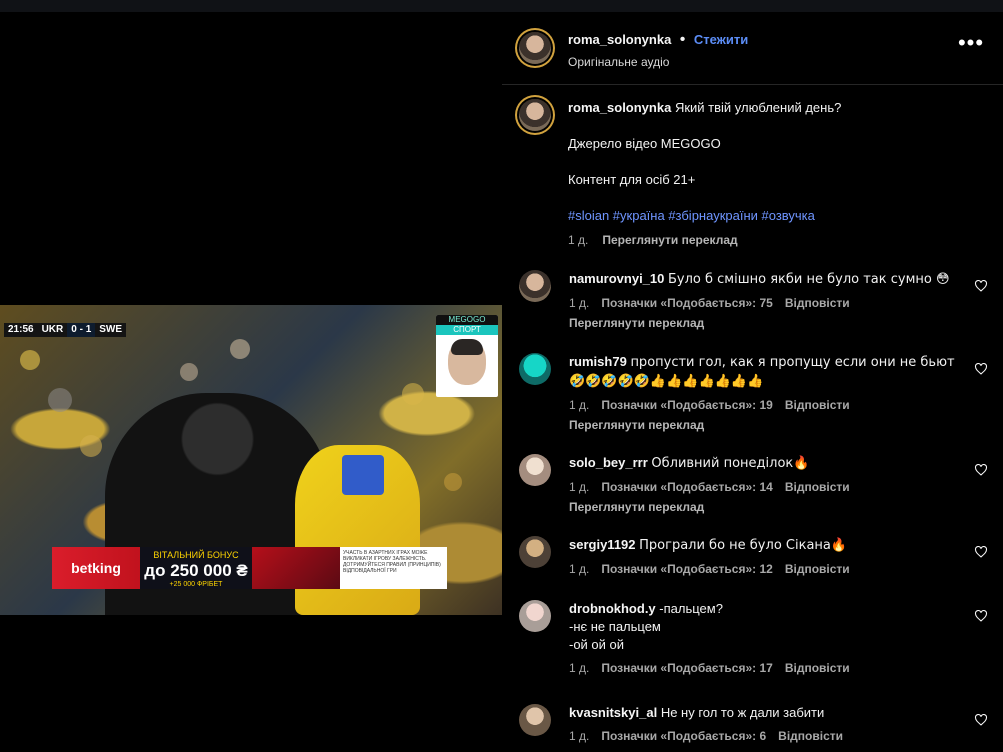  I want to click on caption-hashtags: #sloian #україна #збірнаукраїни #озвучка, so click(773, 216).